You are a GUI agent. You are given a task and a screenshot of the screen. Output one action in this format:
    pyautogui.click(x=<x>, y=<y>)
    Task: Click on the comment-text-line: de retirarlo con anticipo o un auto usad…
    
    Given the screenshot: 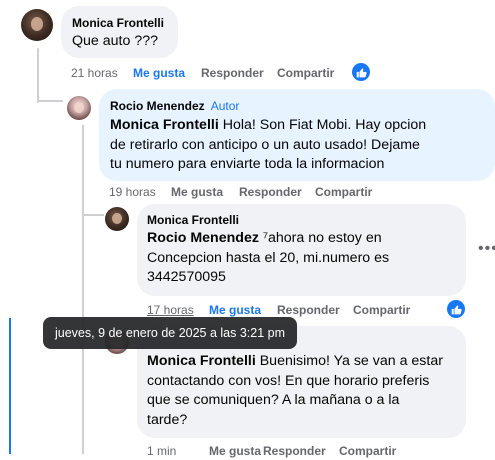 What is the action you would take?
    pyautogui.click(x=265, y=144)
    